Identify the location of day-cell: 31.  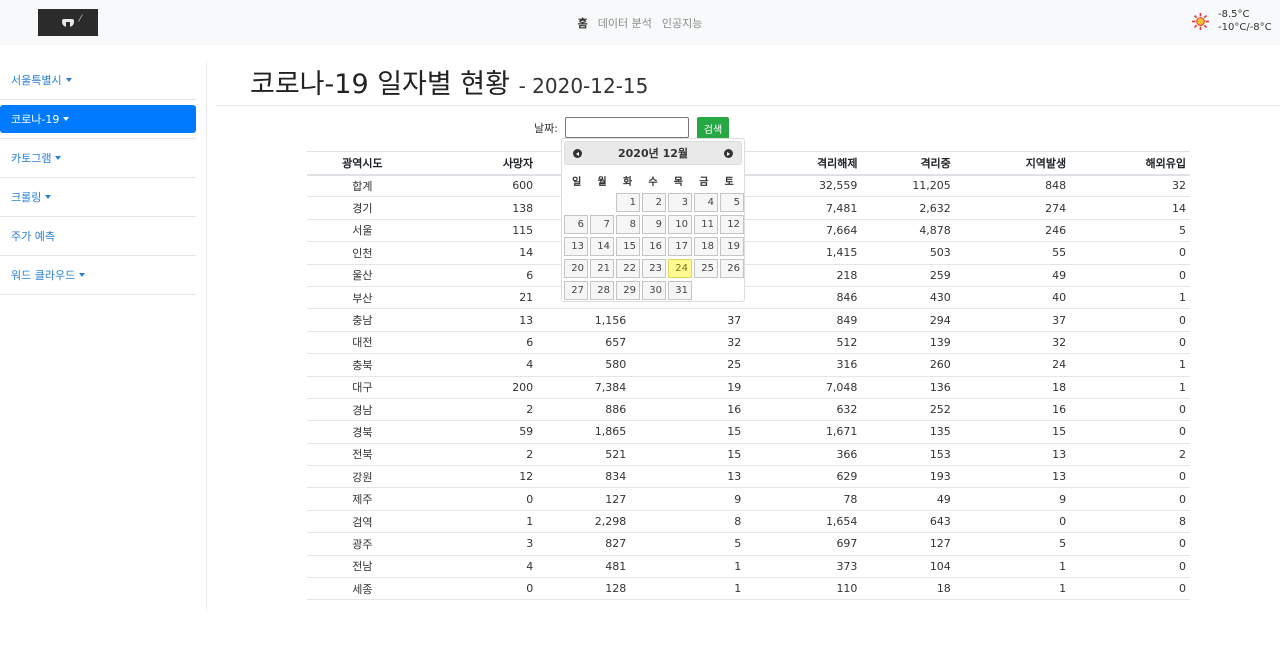
(680, 290).